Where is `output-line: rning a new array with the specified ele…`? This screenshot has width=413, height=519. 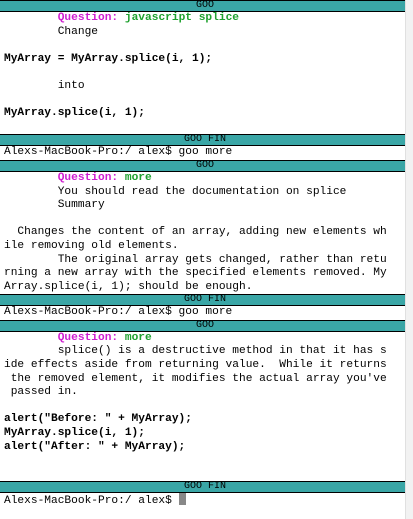
output-line: rning a new array with the specified ele… is located at coordinates (195, 273).